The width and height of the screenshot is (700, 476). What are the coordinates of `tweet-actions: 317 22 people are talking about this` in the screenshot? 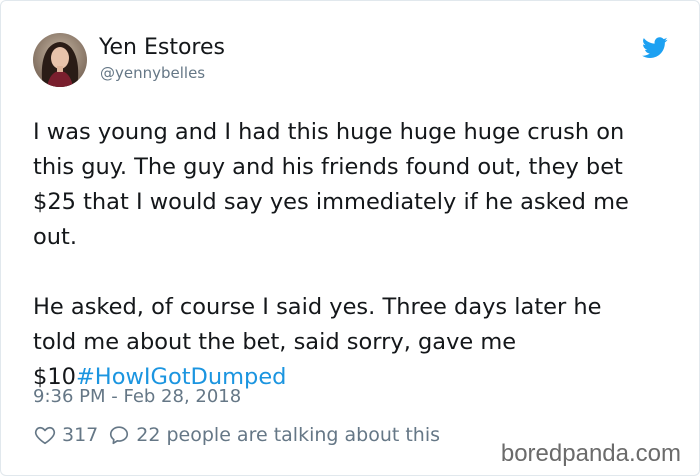 It's located at (237, 435).